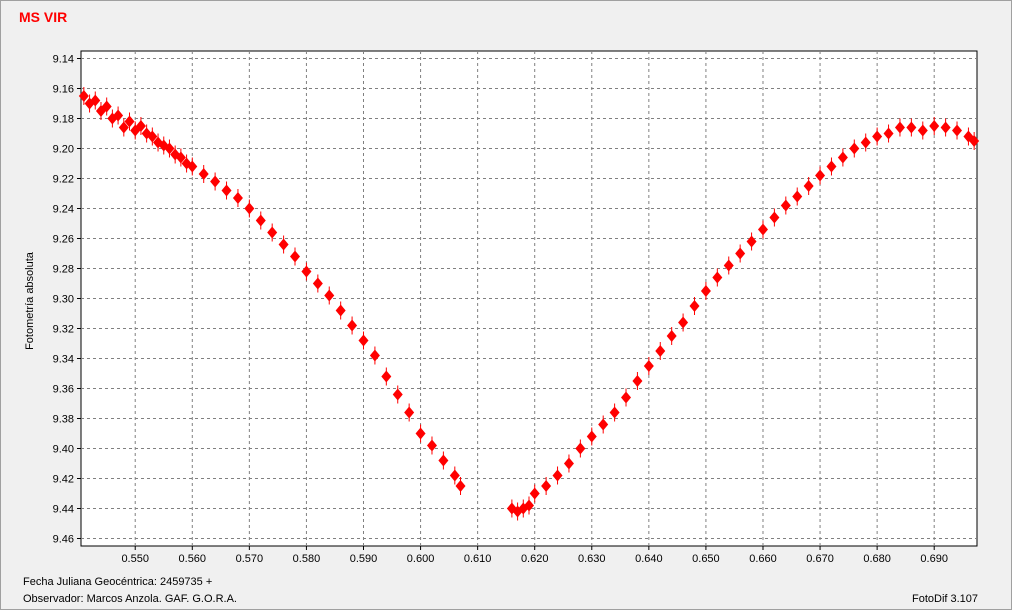  Describe the element at coordinates (763, 559) in the screenshot. I see `x-tick-label: 0.660` at that location.